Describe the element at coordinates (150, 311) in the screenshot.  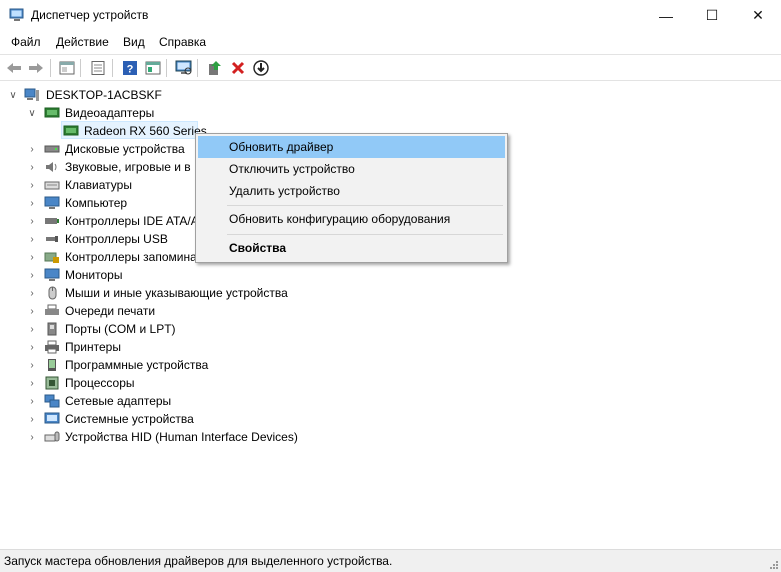
I see `tree-category: › Очереди печати` at that location.